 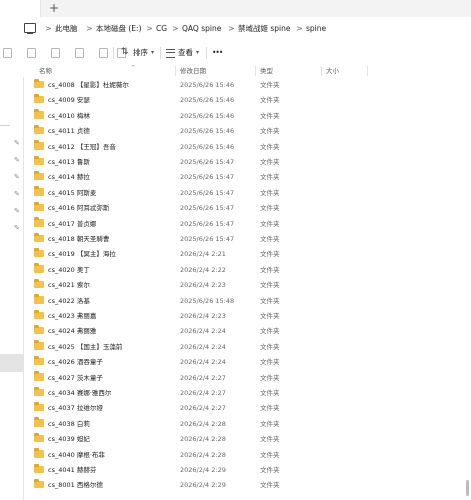 I want to click on file-row: cs_4027 茨木童子 2026/2/4 2:27 文件夹, so click(x=247, y=377).